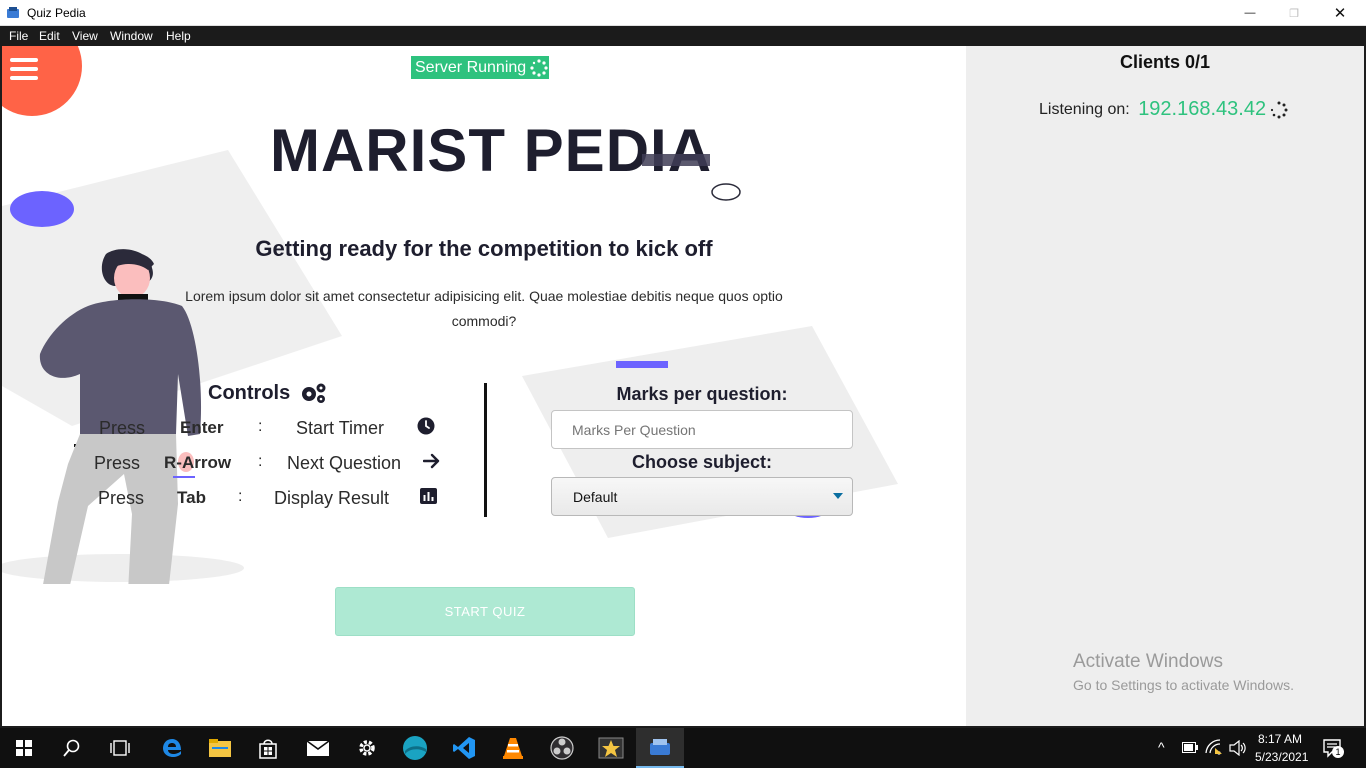  I want to click on maximize-icon: ❐, so click(1294, 13).